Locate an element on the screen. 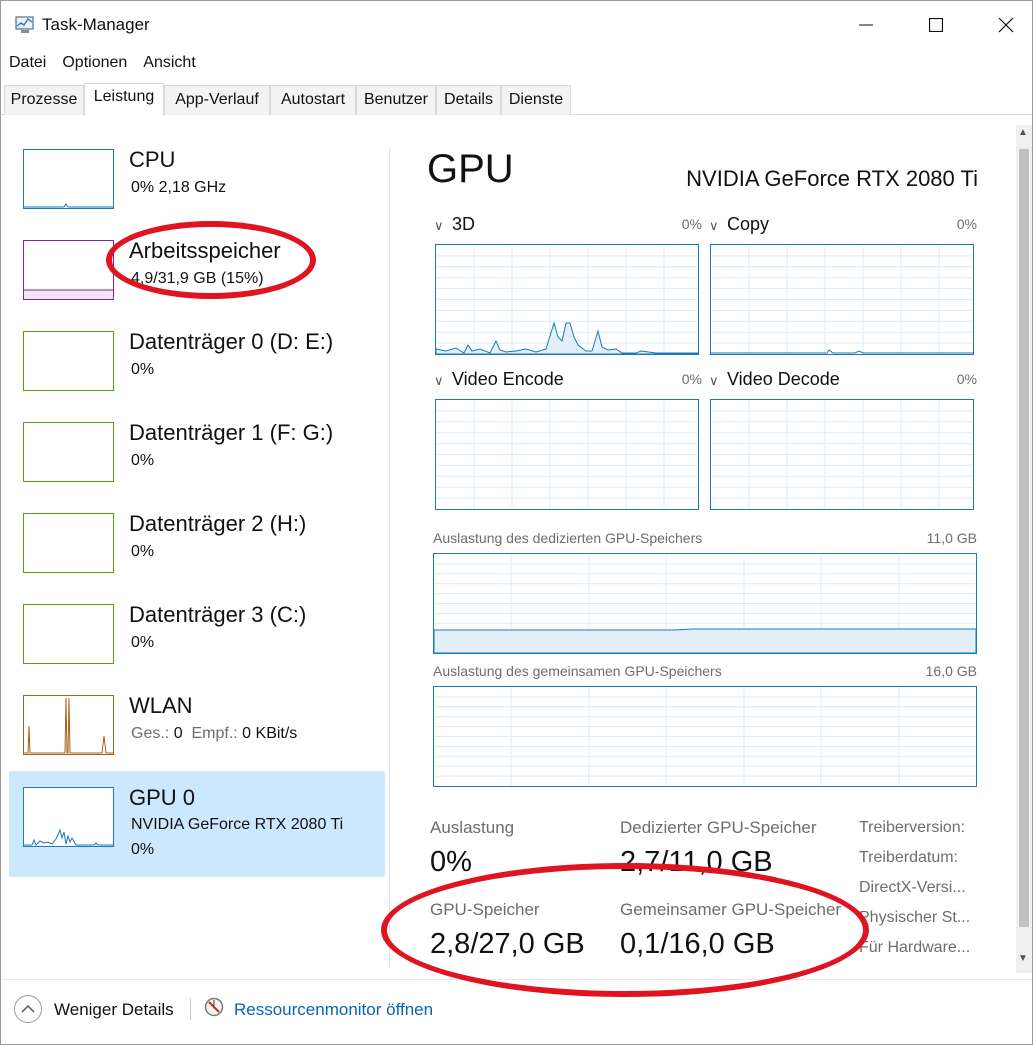 The image size is (1033, 1045). resource-disk-0: Datenträger 0 (D: E:) 0% is located at coordinates (197, 358).